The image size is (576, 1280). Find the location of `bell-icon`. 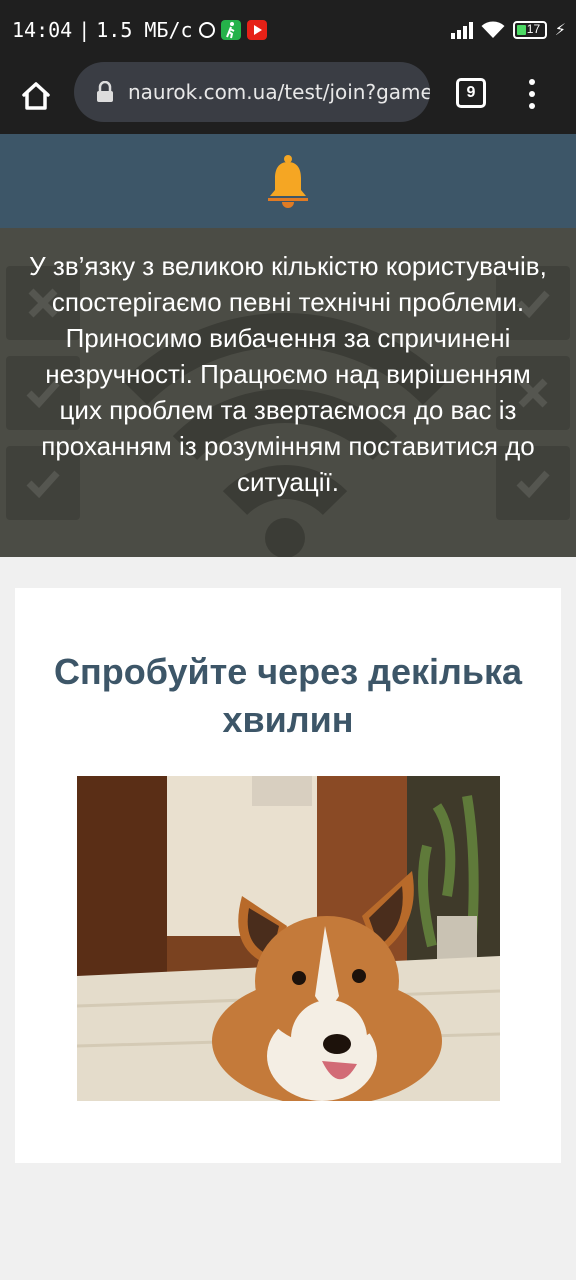

bell-icon is located at coordinates (288, 181).